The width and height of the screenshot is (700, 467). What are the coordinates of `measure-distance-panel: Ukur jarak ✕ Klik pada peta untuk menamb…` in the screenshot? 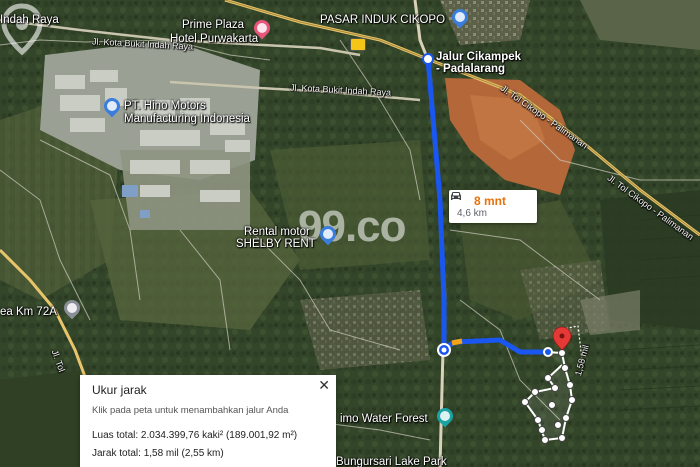 It's located at (208, 421).